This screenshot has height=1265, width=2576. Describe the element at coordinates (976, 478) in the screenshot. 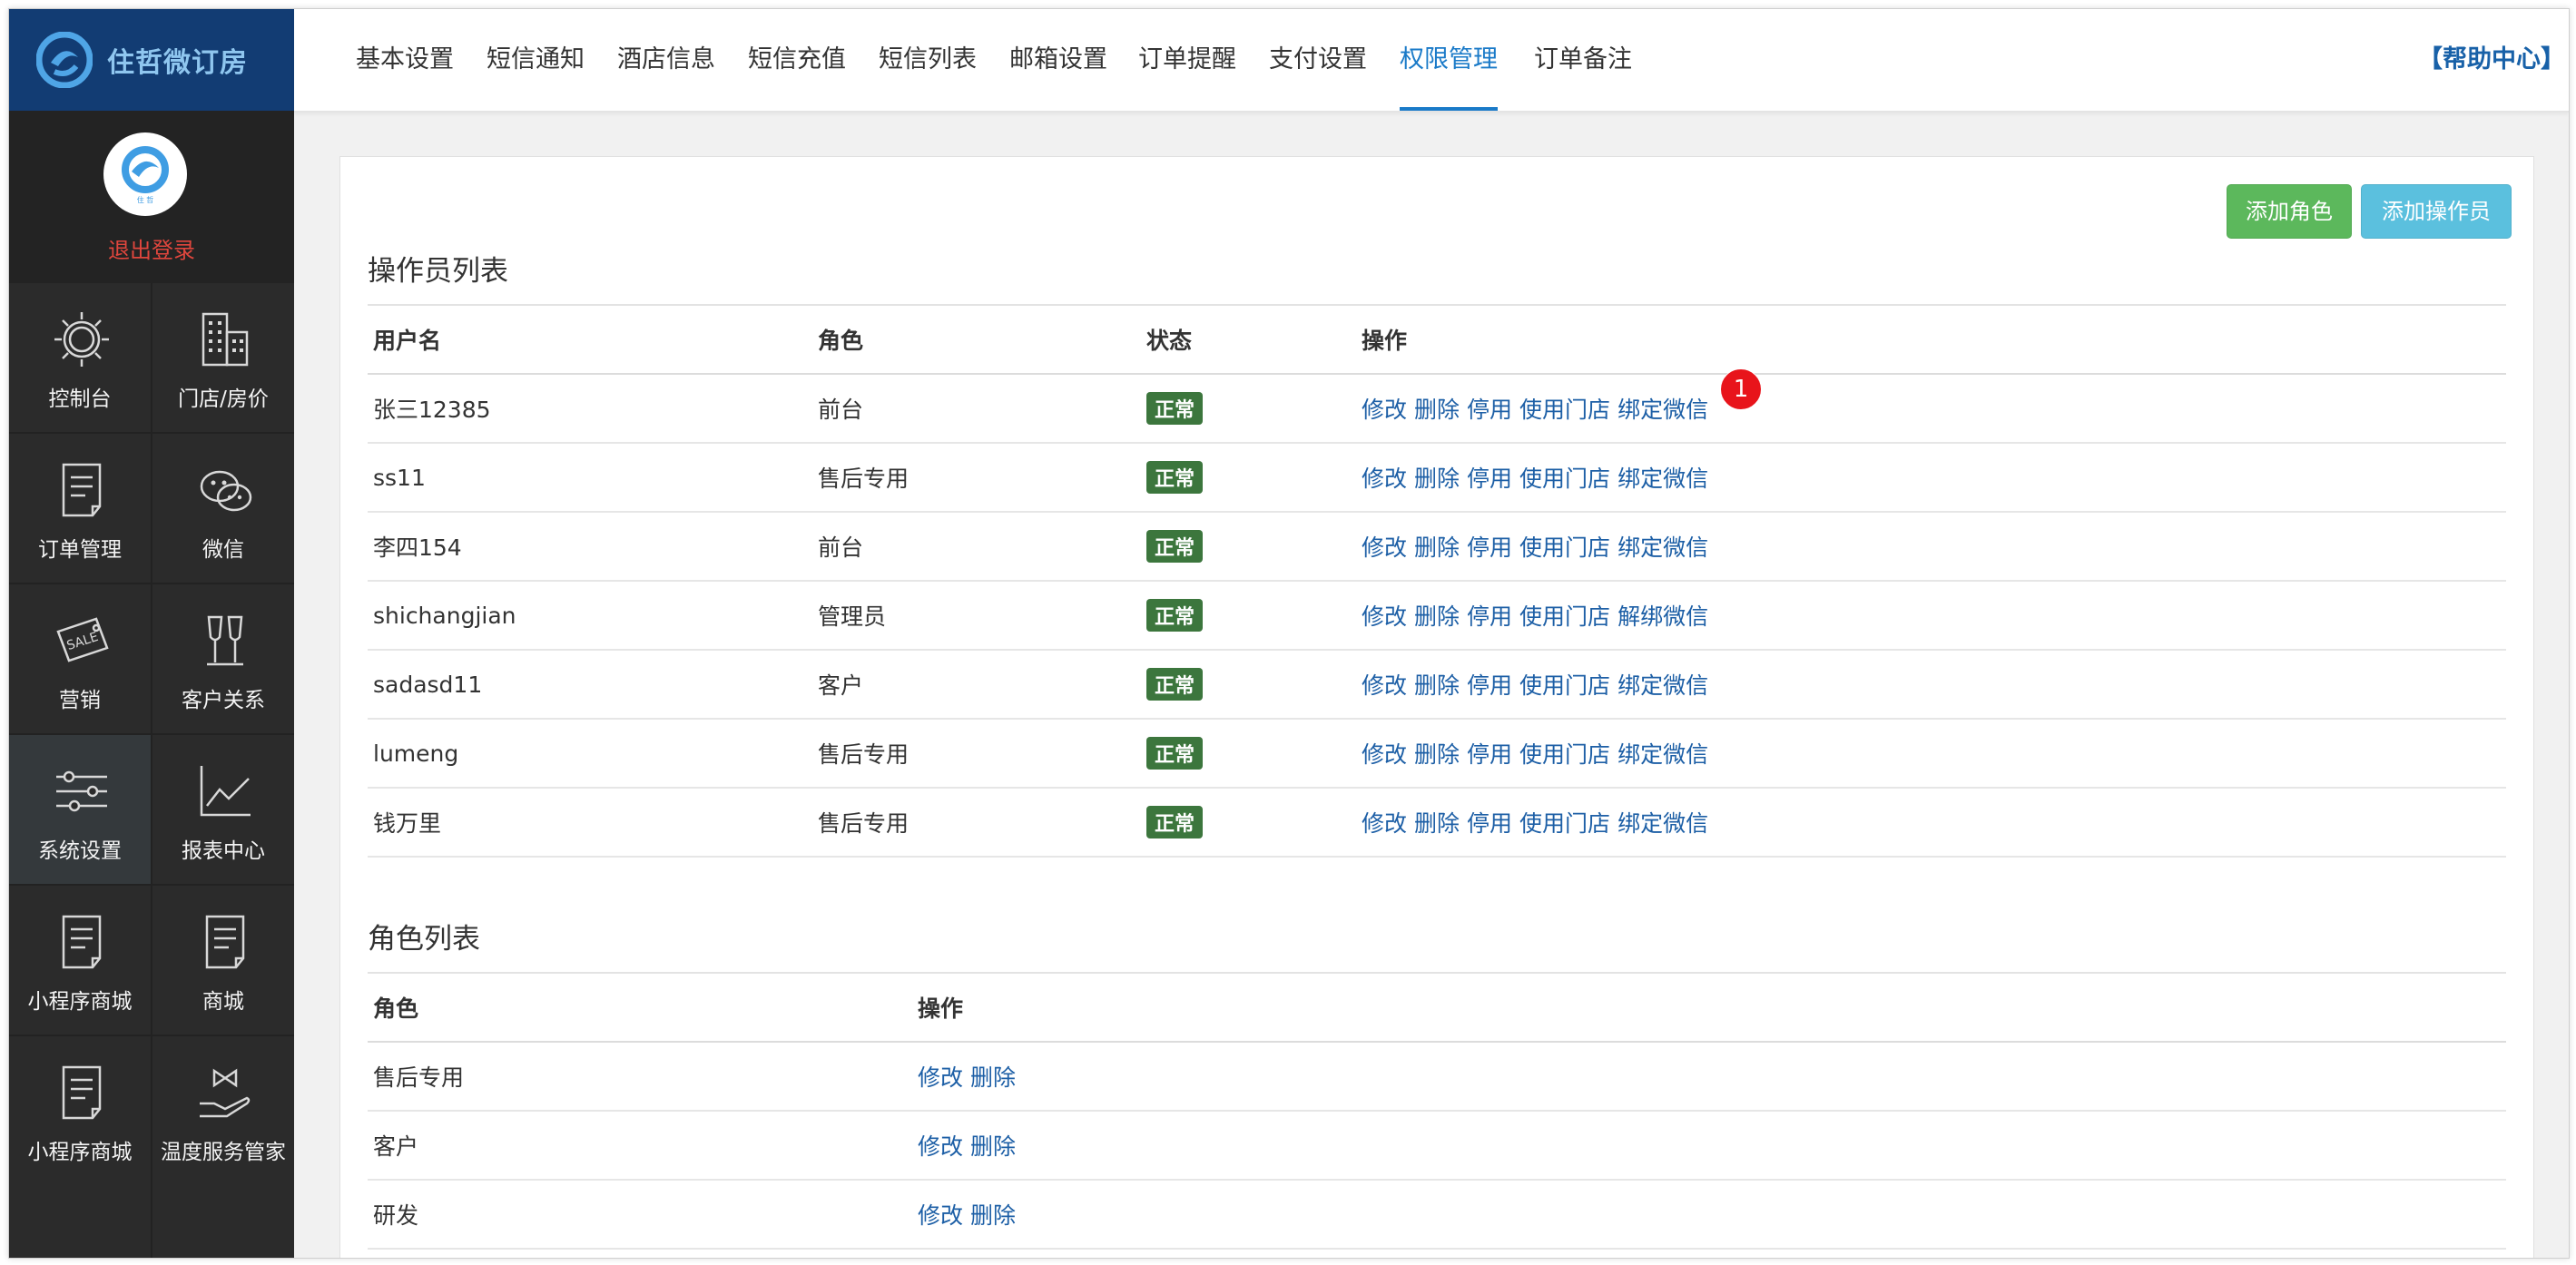

I see `role-cell: 售后专用` at that location.